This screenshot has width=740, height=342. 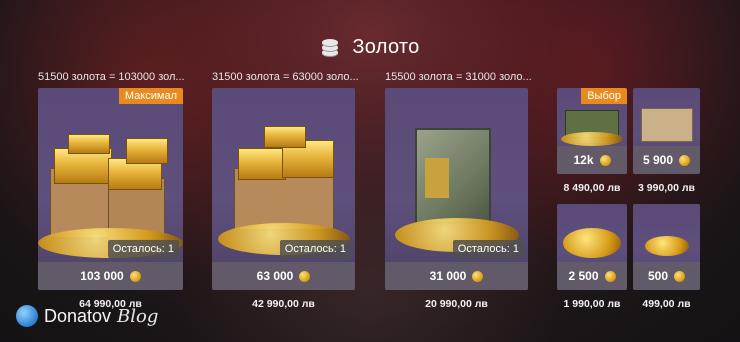 I want to click on offer-price: 20 990,00 лв, so click(x=456, y=304).